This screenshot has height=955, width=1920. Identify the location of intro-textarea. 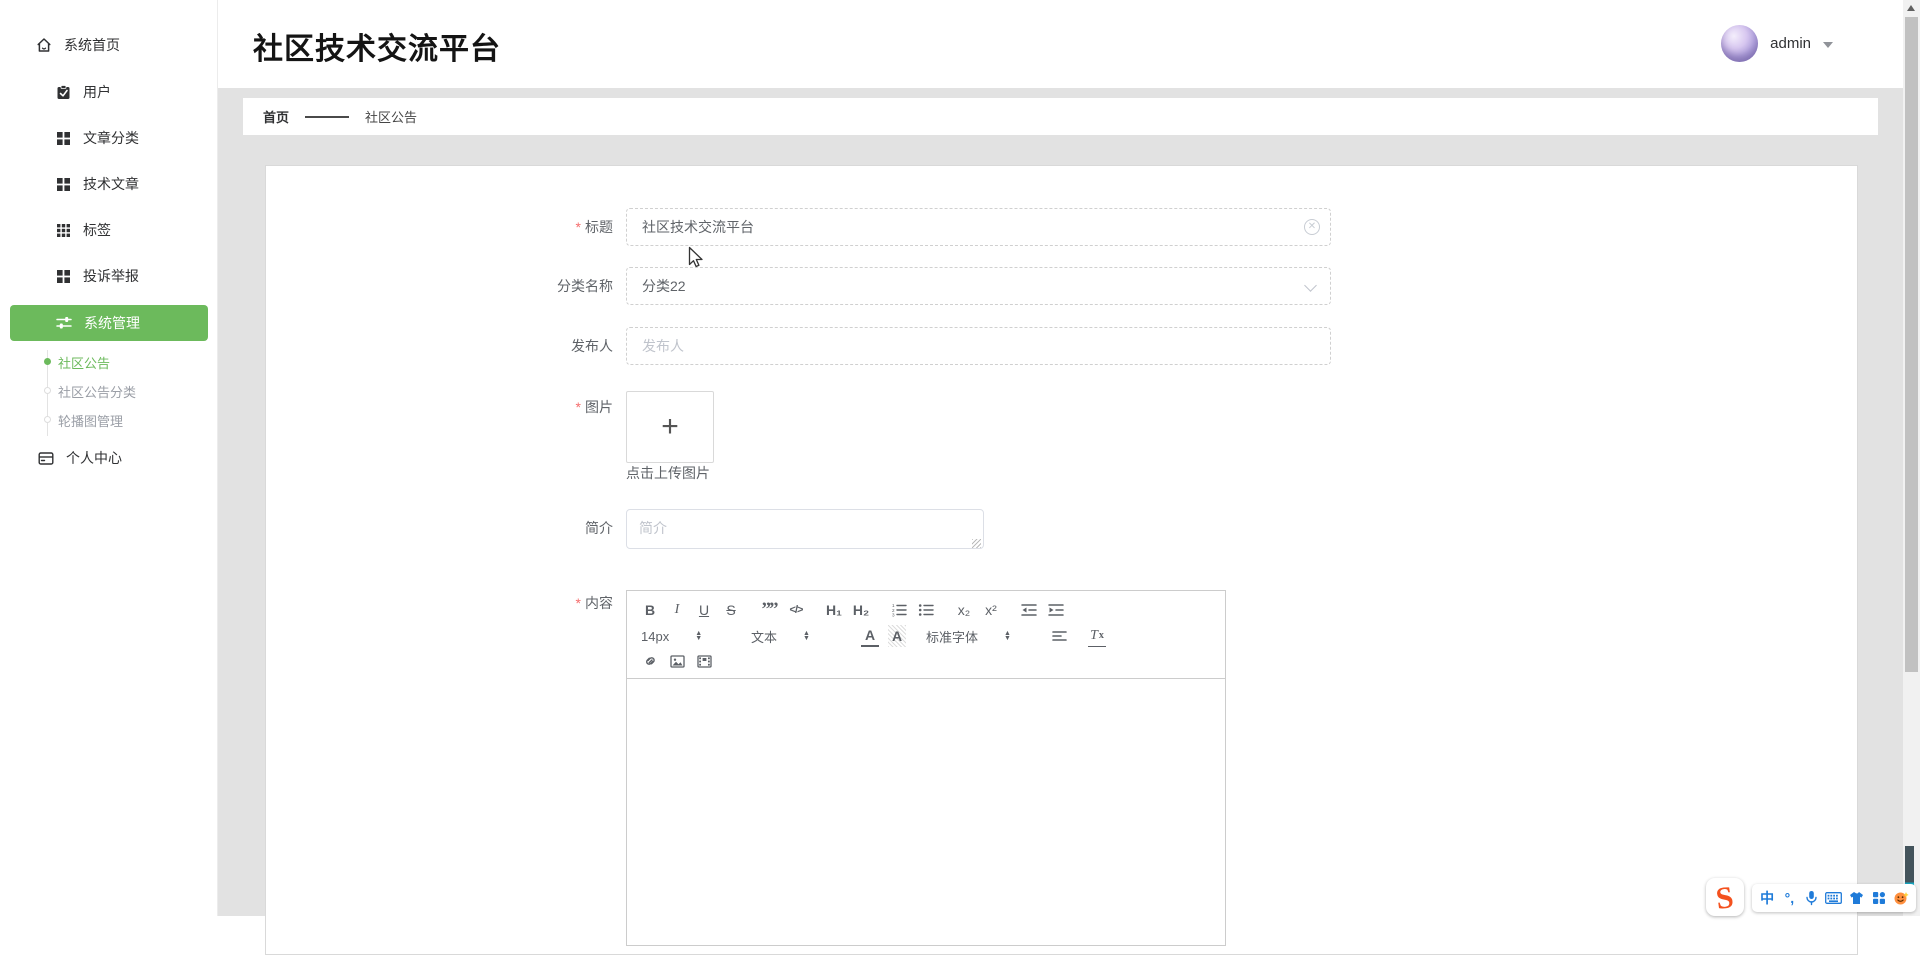
(805, 529).